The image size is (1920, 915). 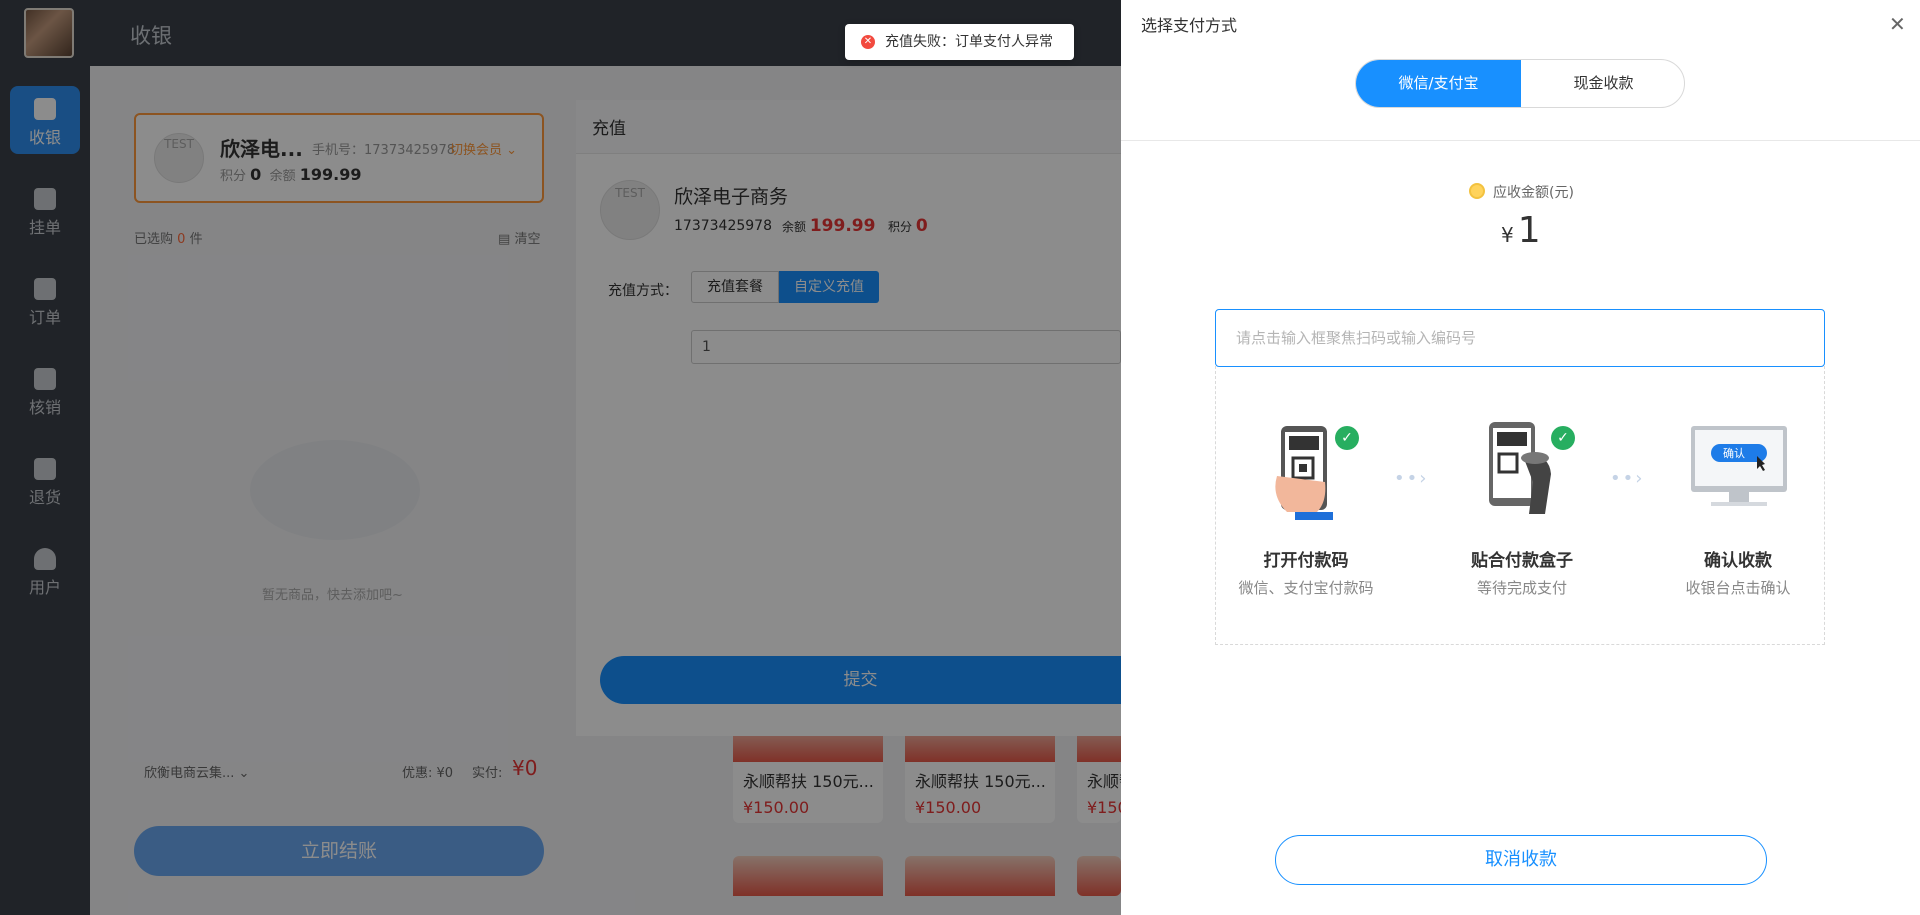 I want to click on tab-wechat-alipay: 微信/支付宝, so click(x=1438, y=83).